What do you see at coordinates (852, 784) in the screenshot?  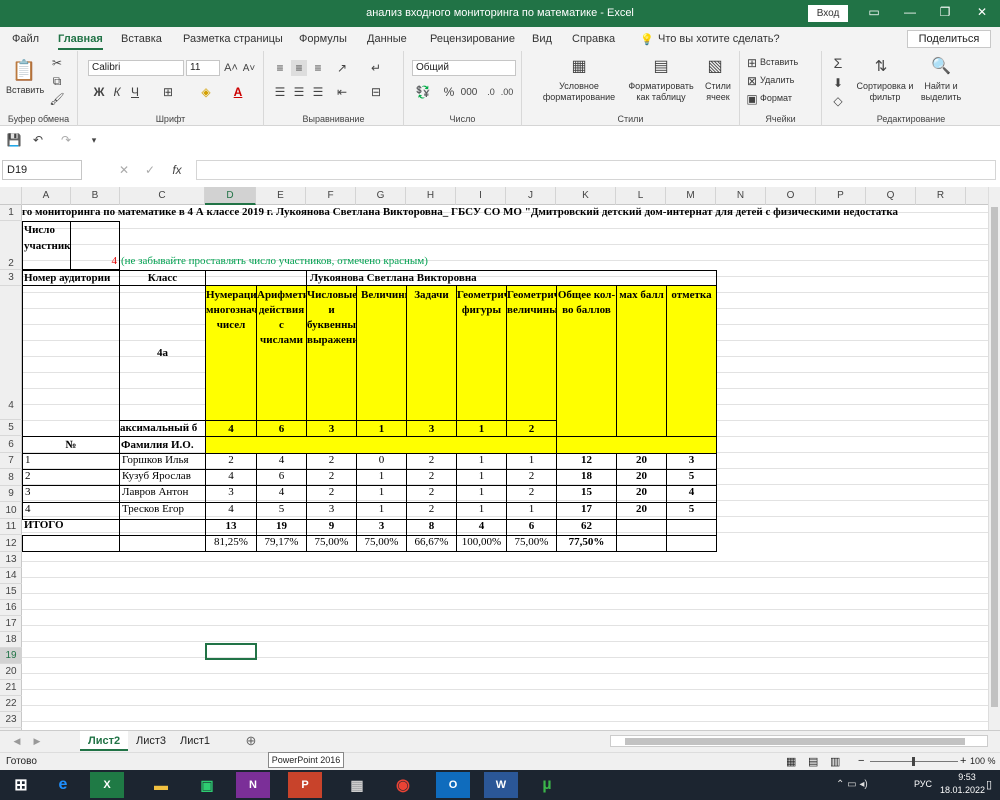 I see `tray-icons: ⌃ ▭ ◂)` at bounding box center [852, 784].